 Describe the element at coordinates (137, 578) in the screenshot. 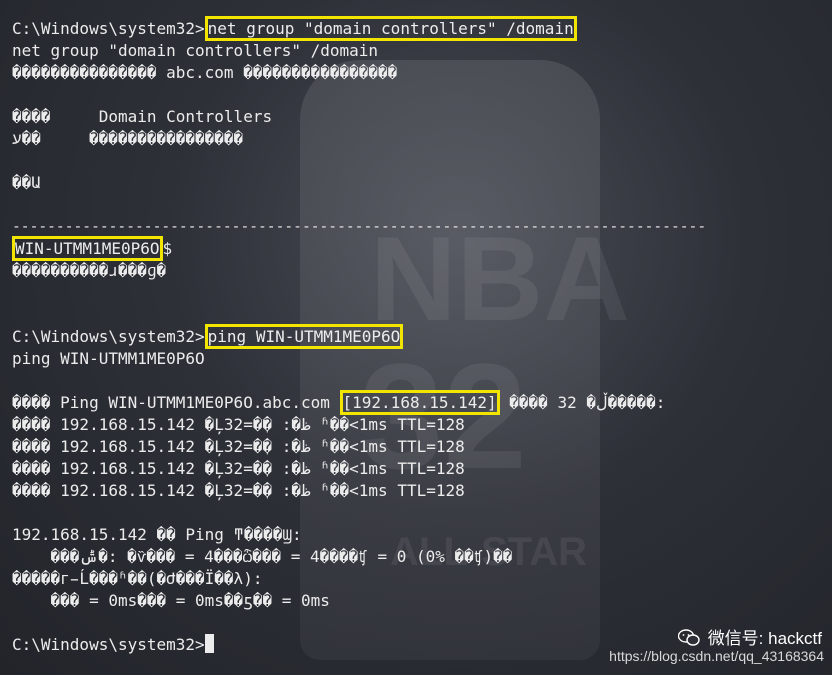

I see `terminal-line: �����г̵Ĺ���ʱ��(�Ժ���Ϊ��λ):` at that location.